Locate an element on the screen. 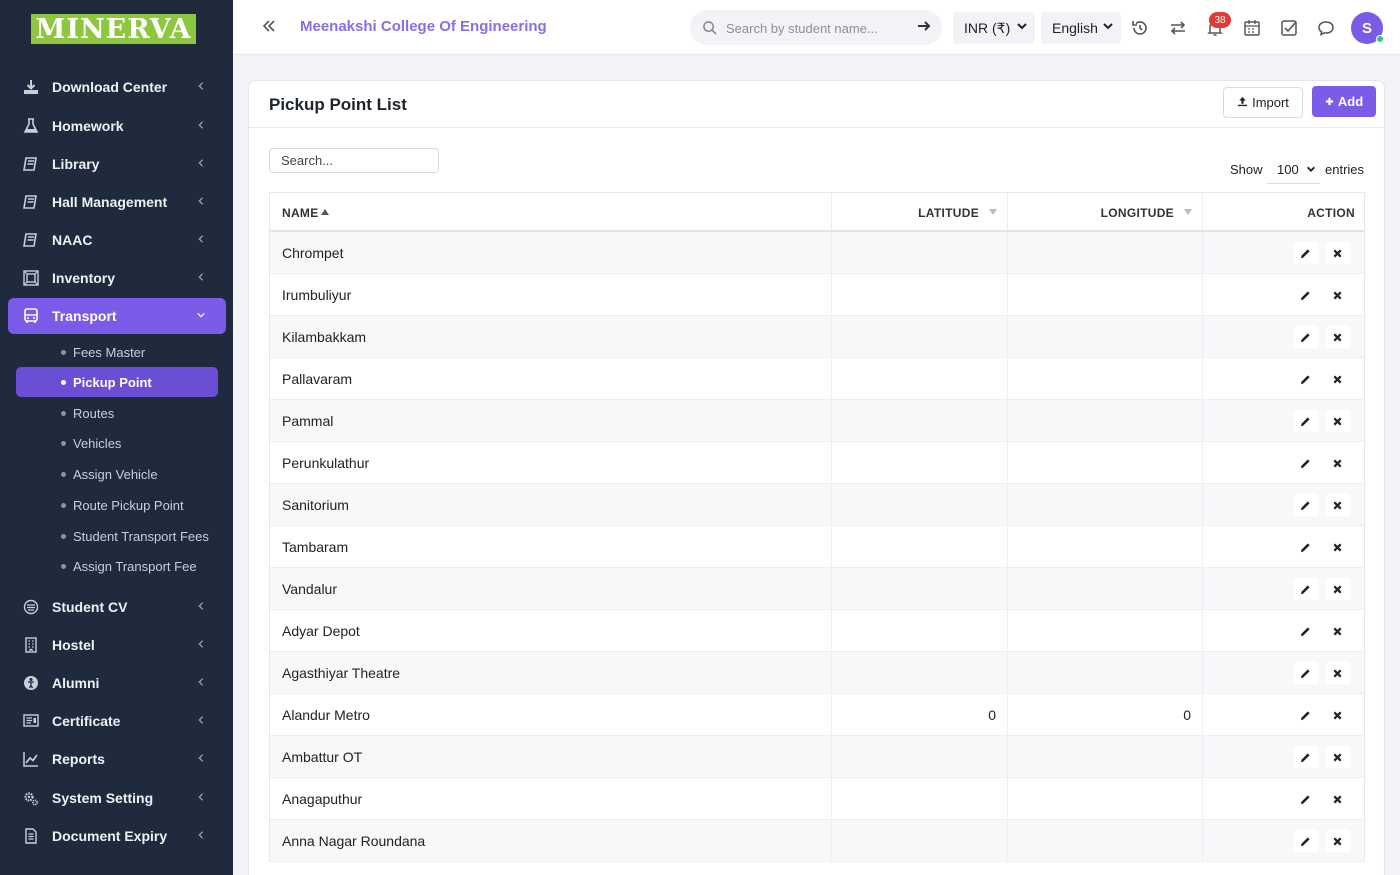 Image resolution: width=1400 pixels, height=875 pixels. table-search-input is located at coordinates (354, 160).